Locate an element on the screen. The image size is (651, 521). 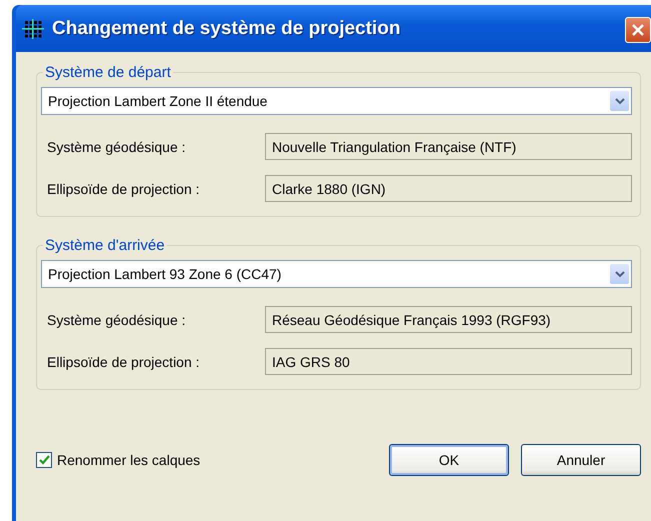
readonly-field: Nouvelle Triangulation Française (NTF) is located at coordinates (448, 146).